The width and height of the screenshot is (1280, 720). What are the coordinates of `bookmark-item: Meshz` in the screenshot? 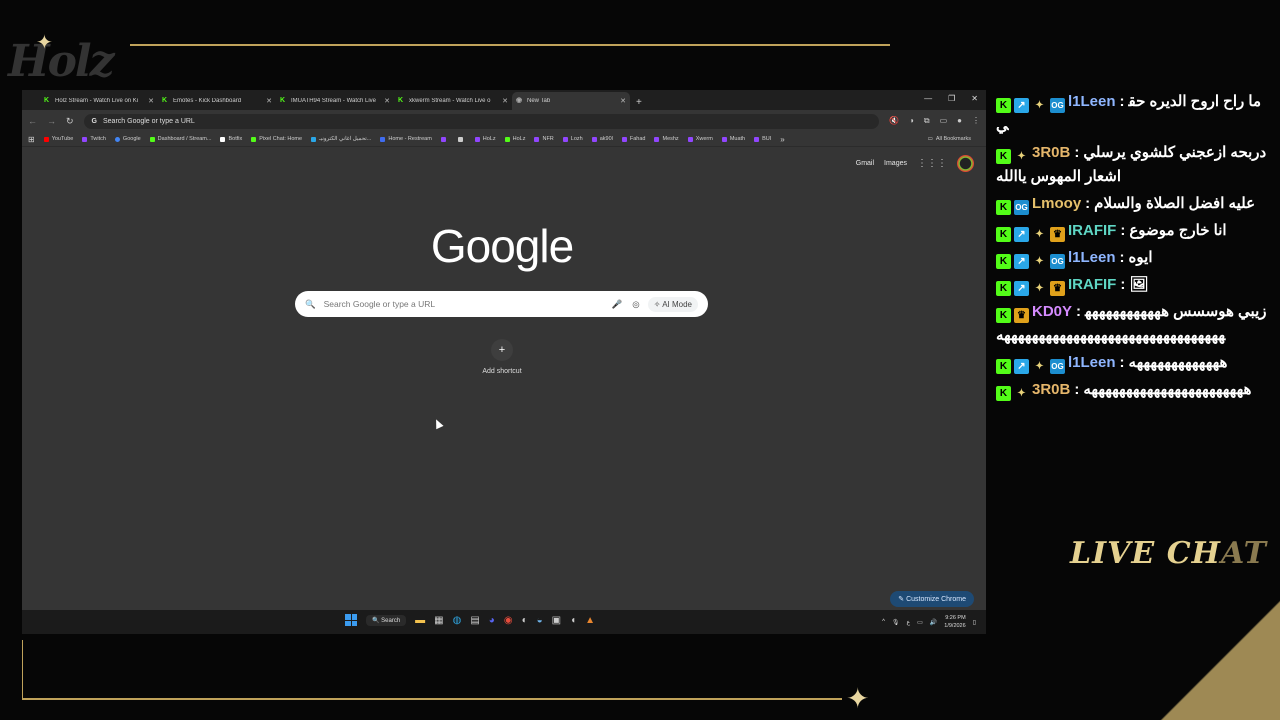 It's located at (666, 139).